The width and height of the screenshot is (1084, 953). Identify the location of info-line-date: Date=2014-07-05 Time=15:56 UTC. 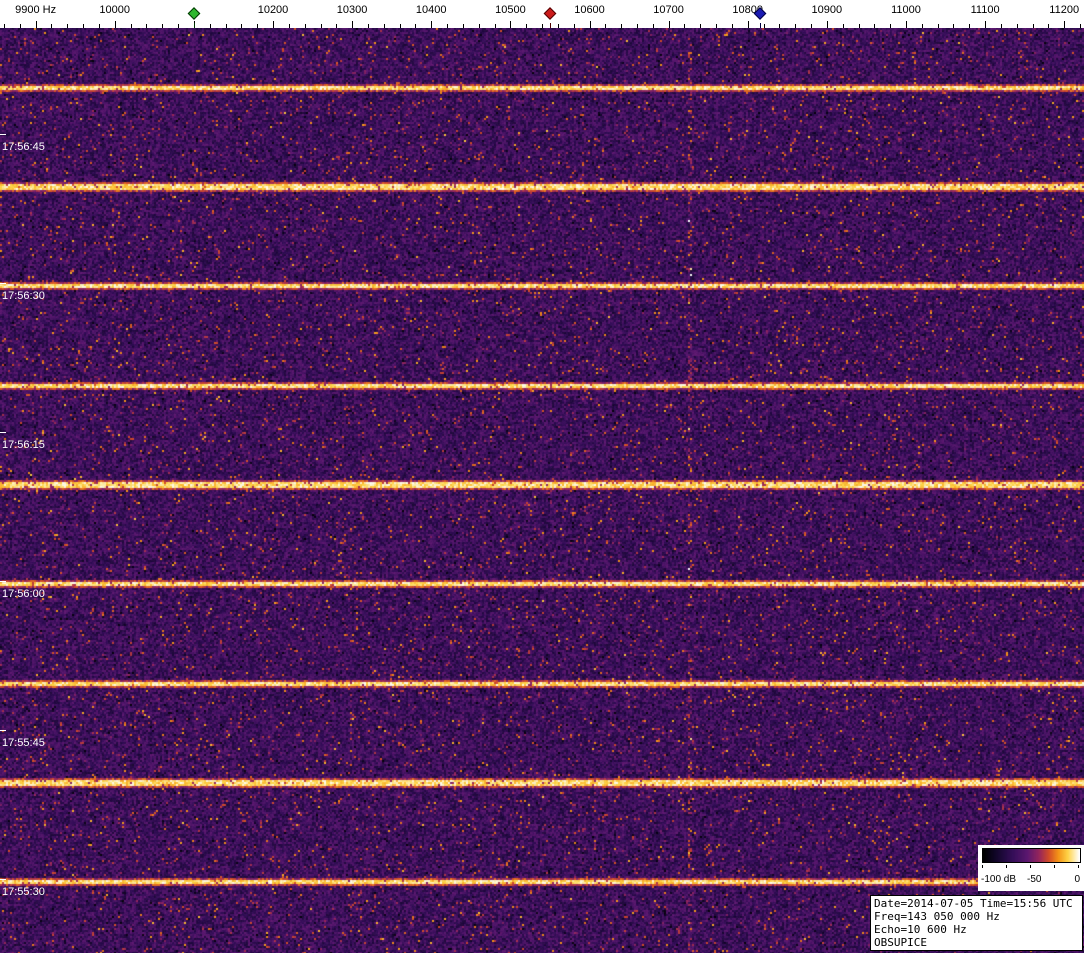
(973, 903).